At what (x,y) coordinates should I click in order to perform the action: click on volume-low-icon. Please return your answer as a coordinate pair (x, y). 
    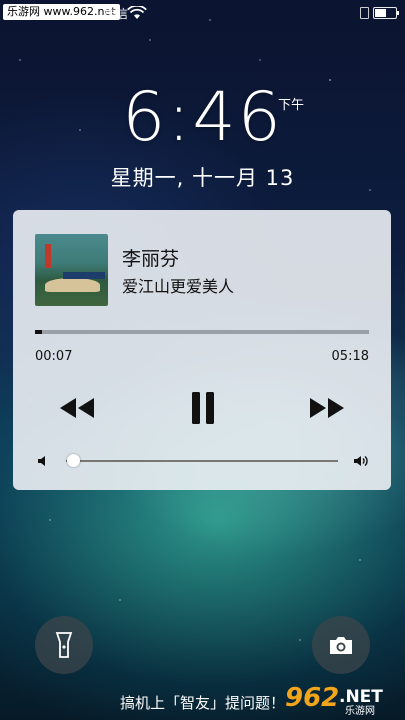
    Looking at the image, I should click on (41, 461).